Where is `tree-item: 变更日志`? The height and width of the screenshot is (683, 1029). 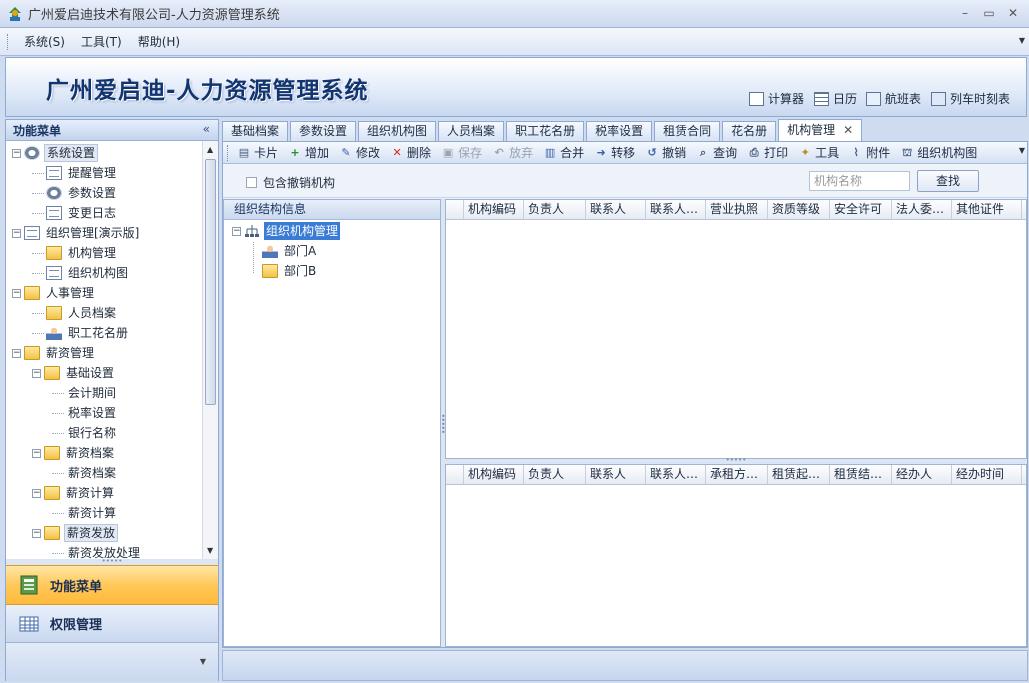 tree-item: 变更日志 is located at coordinates (75, 213).